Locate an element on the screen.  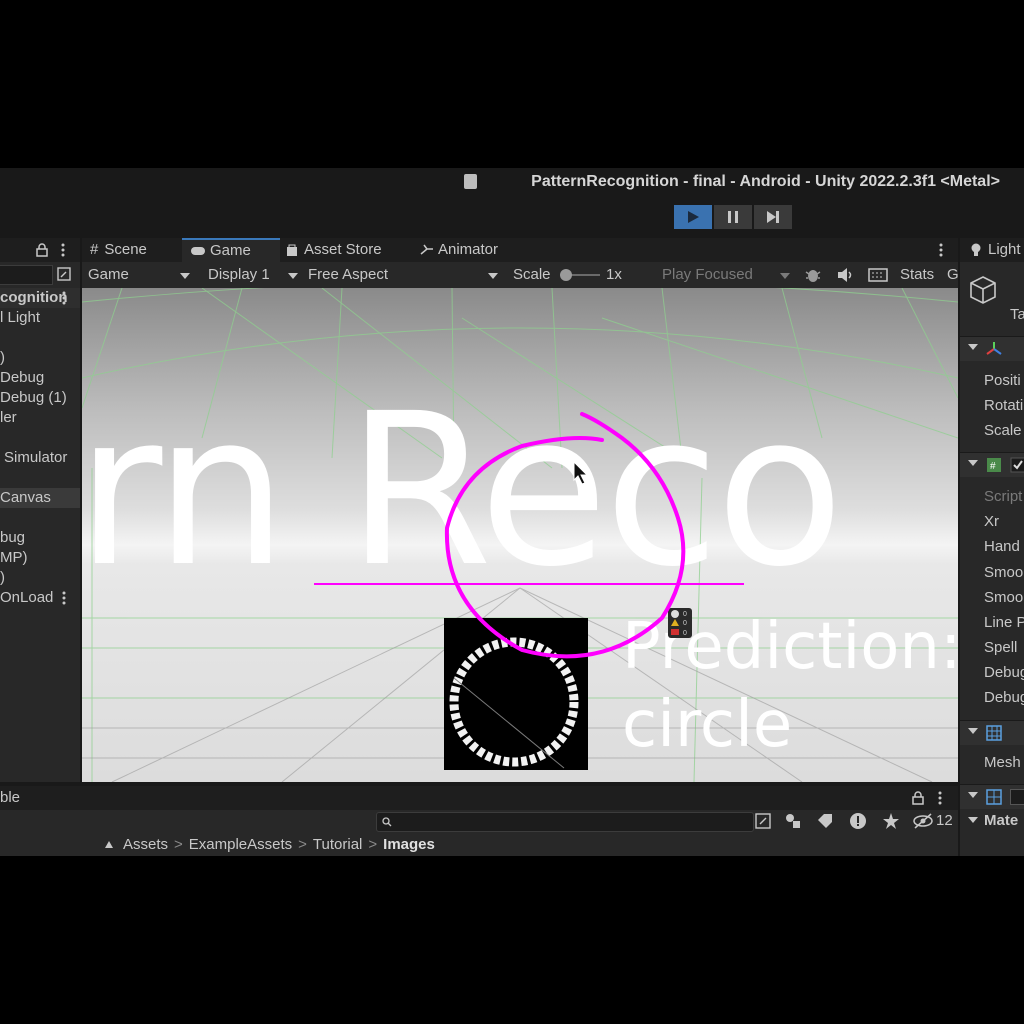
tab-animator: Animator is located at coordinates (459, 250).